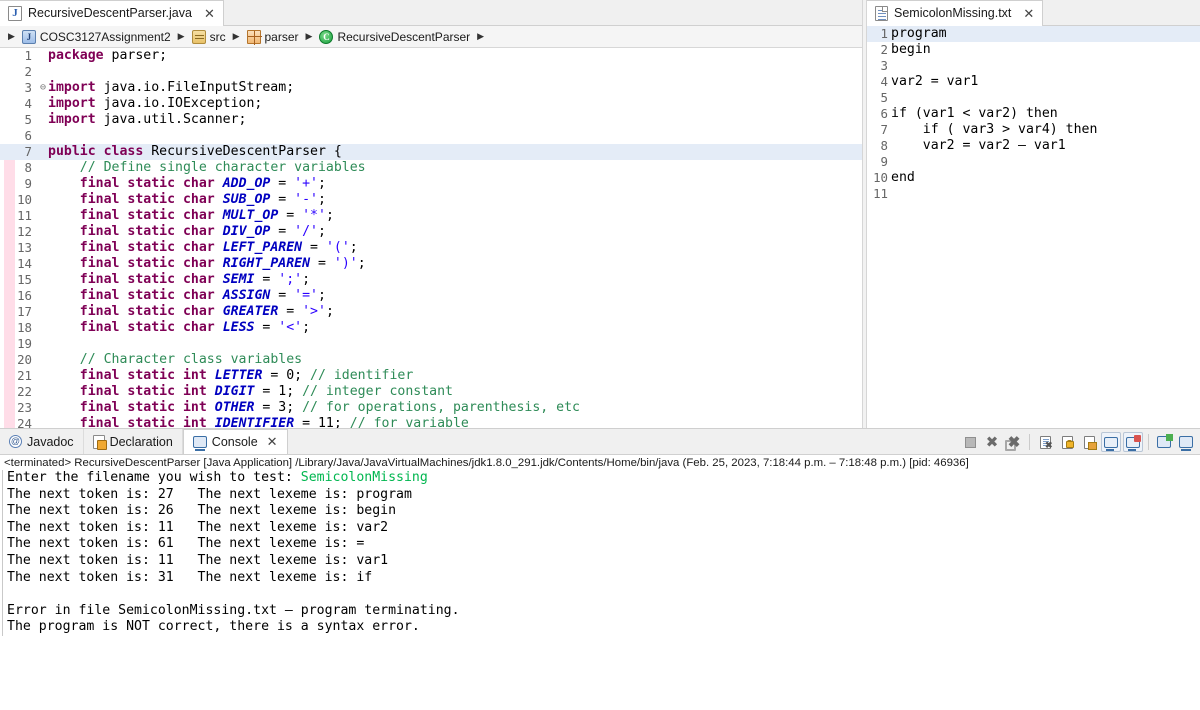  Describe the element at coordinates (206, 311) in the screenshot. I see `code-text: final static char GREATER = '>';` at that location.